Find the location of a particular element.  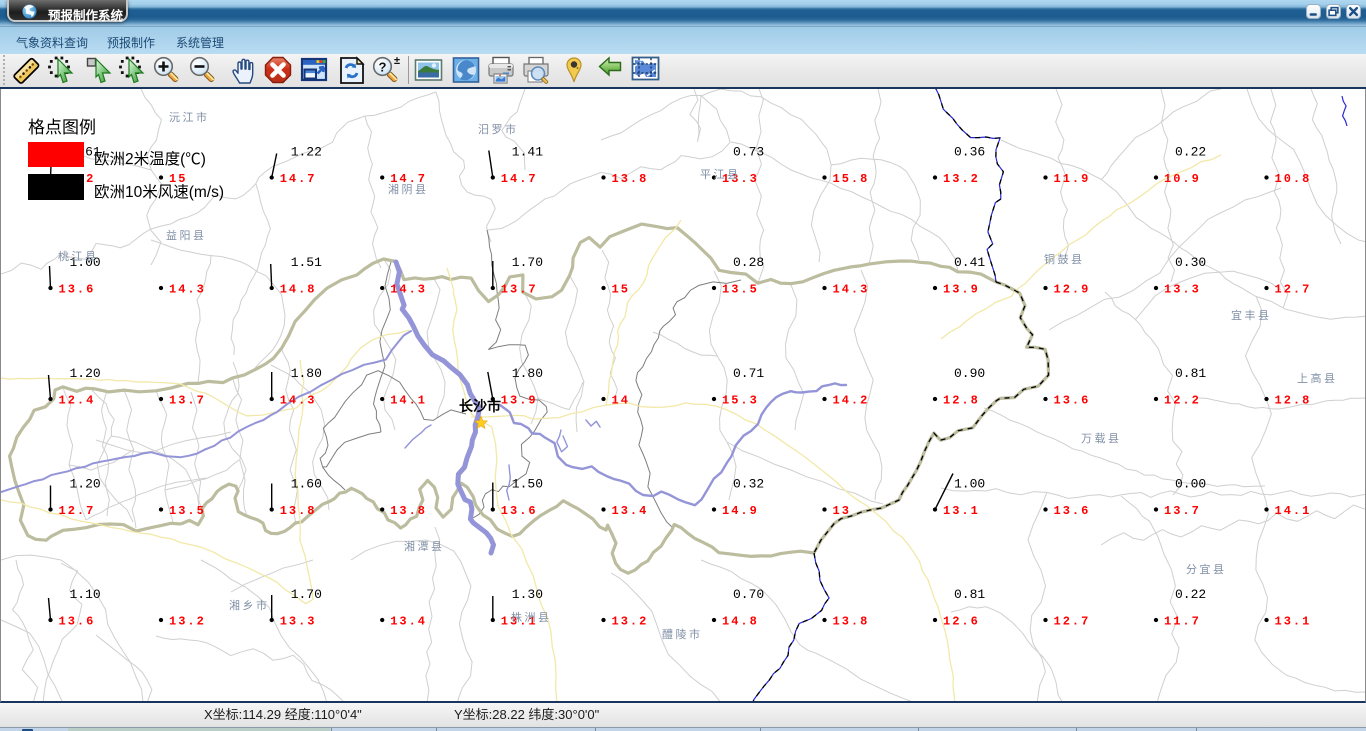

svg-text: 1.30 is located at coordinates (527, 594).